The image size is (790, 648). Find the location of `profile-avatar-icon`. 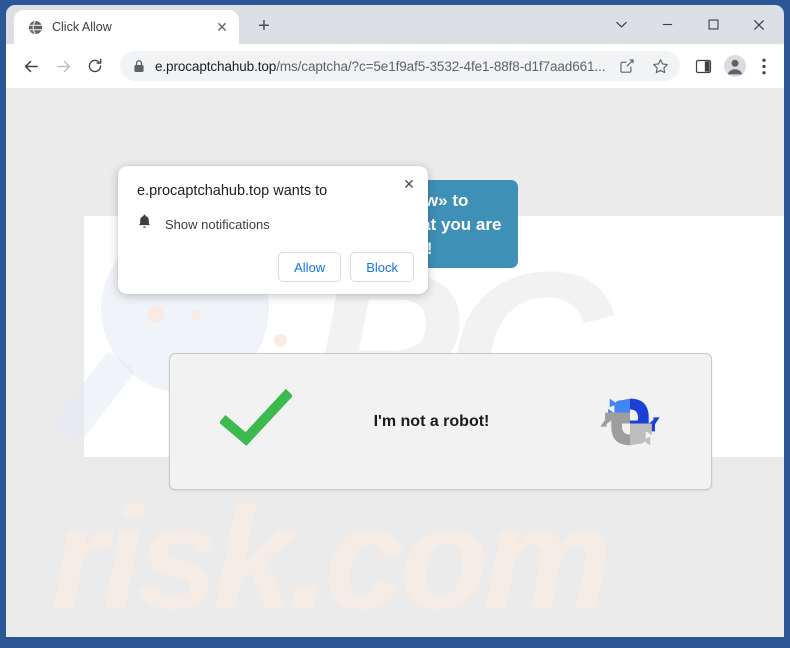

profile-avatar-icon is located at coordinates (735, 66).